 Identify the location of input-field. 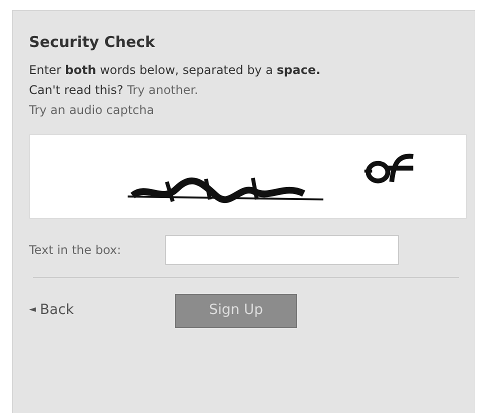
(282, 249).